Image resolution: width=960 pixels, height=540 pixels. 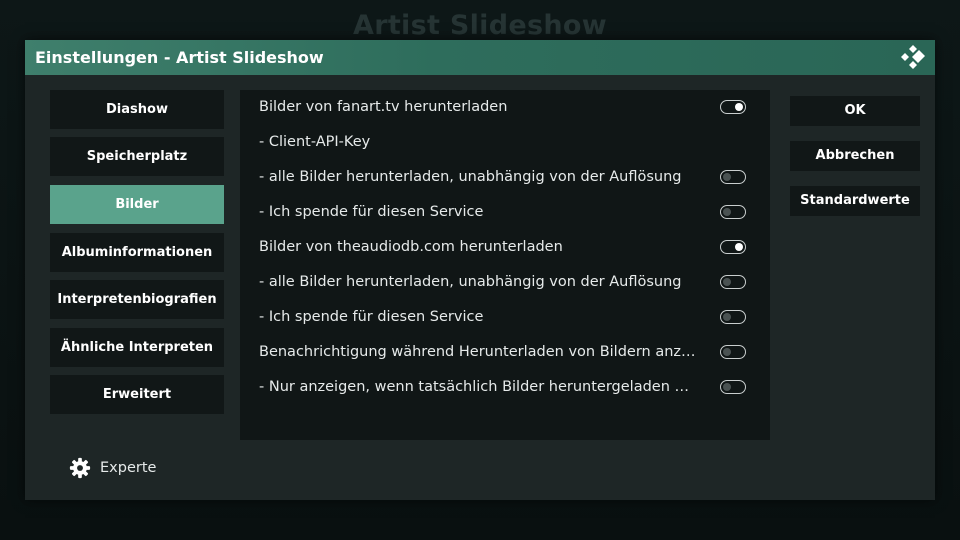 What do you see at coordinates (137, 347) in the screenshot?
I see `category-aehnliche-interpreten: Ähnliche Interpreten` at bounding box center [137, 347].